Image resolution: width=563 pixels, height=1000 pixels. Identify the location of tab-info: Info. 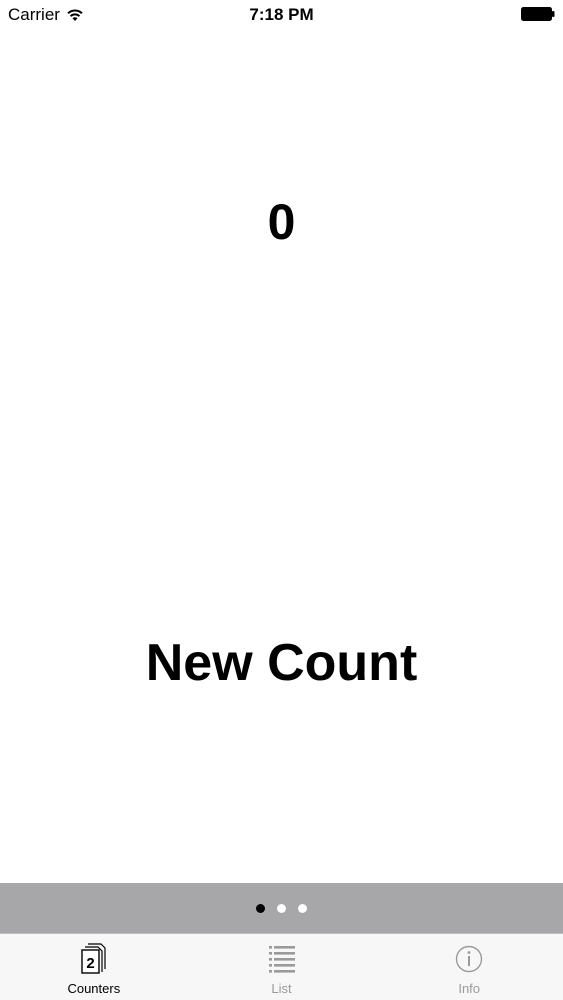
(469, 967).